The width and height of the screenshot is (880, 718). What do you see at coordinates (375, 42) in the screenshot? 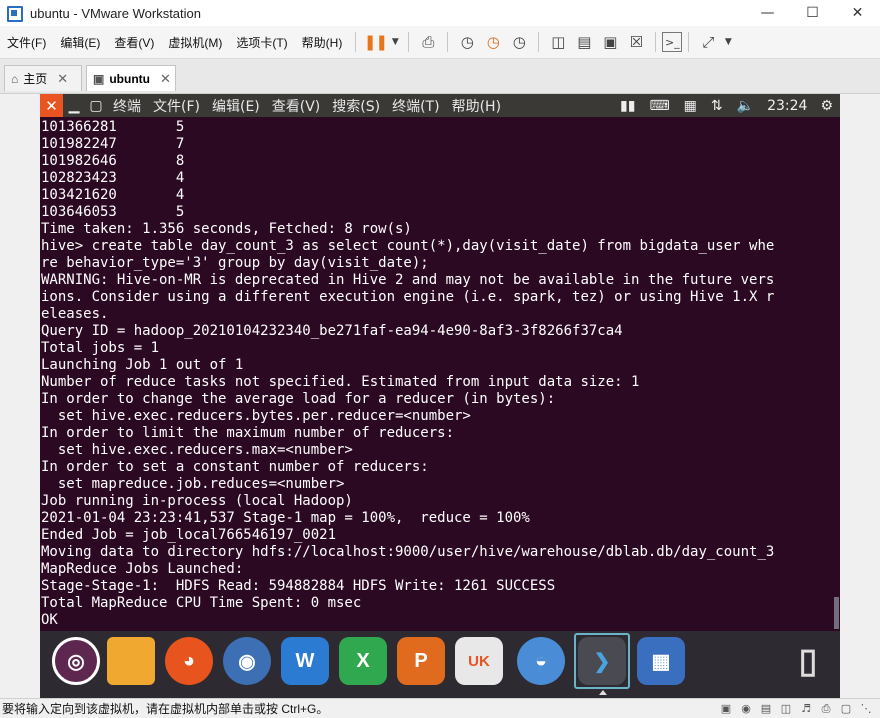
I see `pause-icon: ❚❚` at bounding box center [375, 42].